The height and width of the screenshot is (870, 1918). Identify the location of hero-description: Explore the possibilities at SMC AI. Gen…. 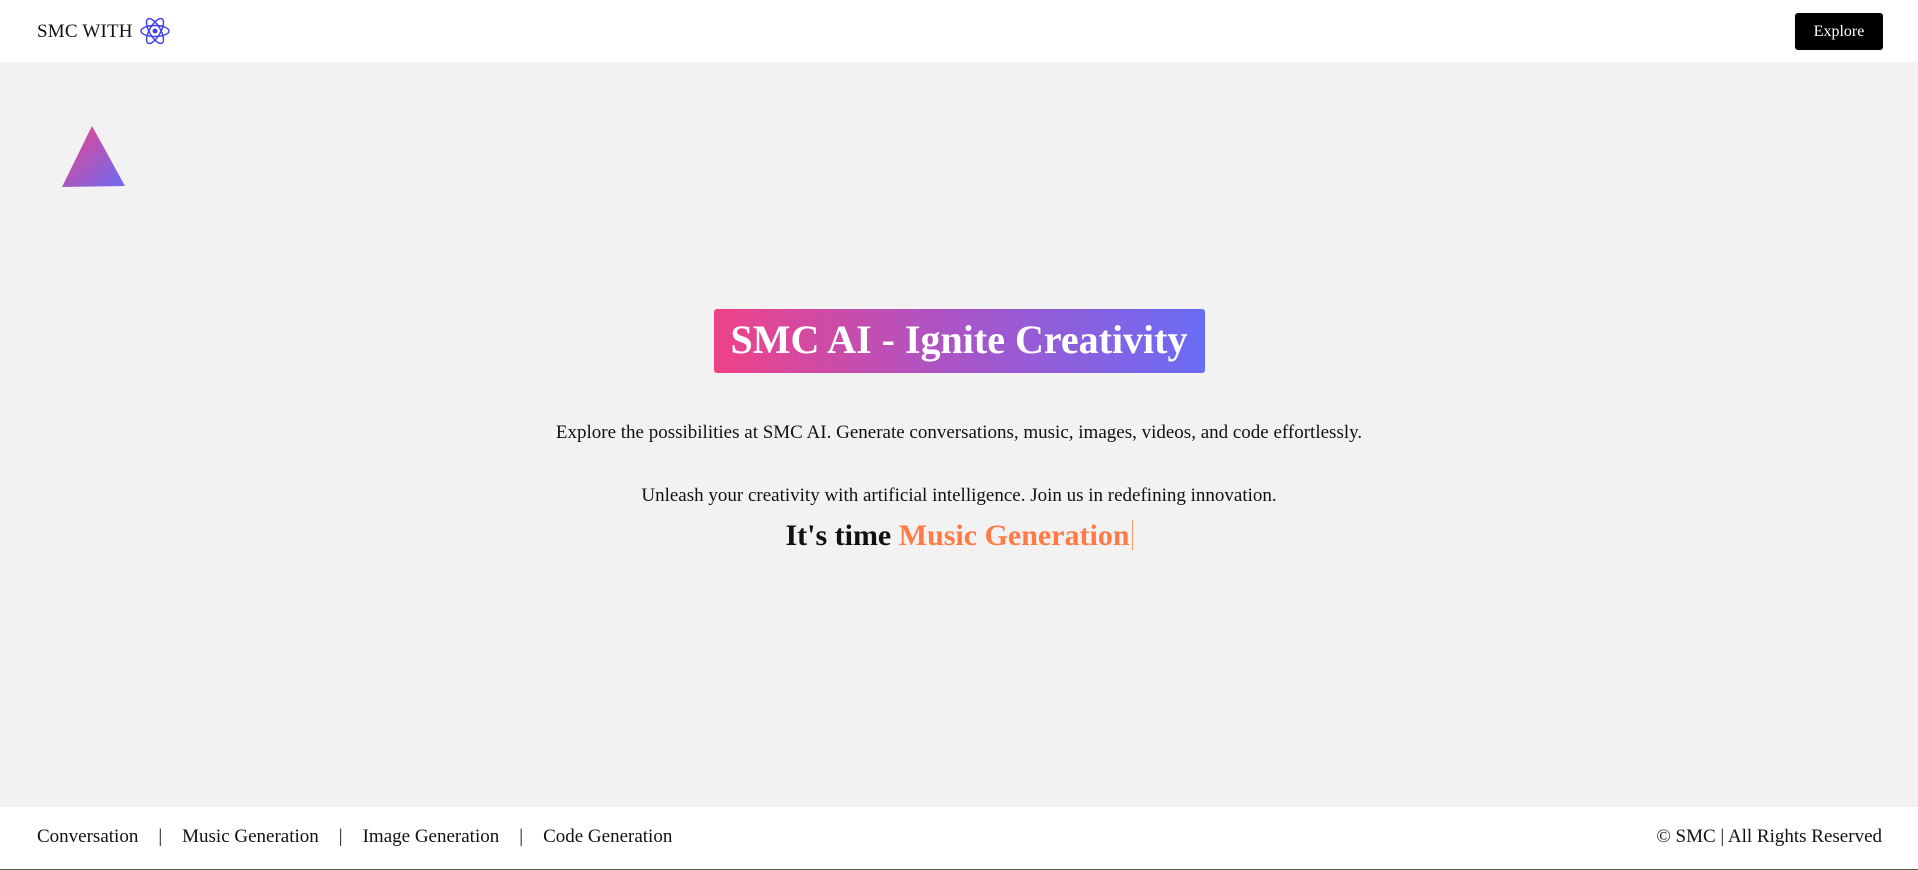
(959, 432).